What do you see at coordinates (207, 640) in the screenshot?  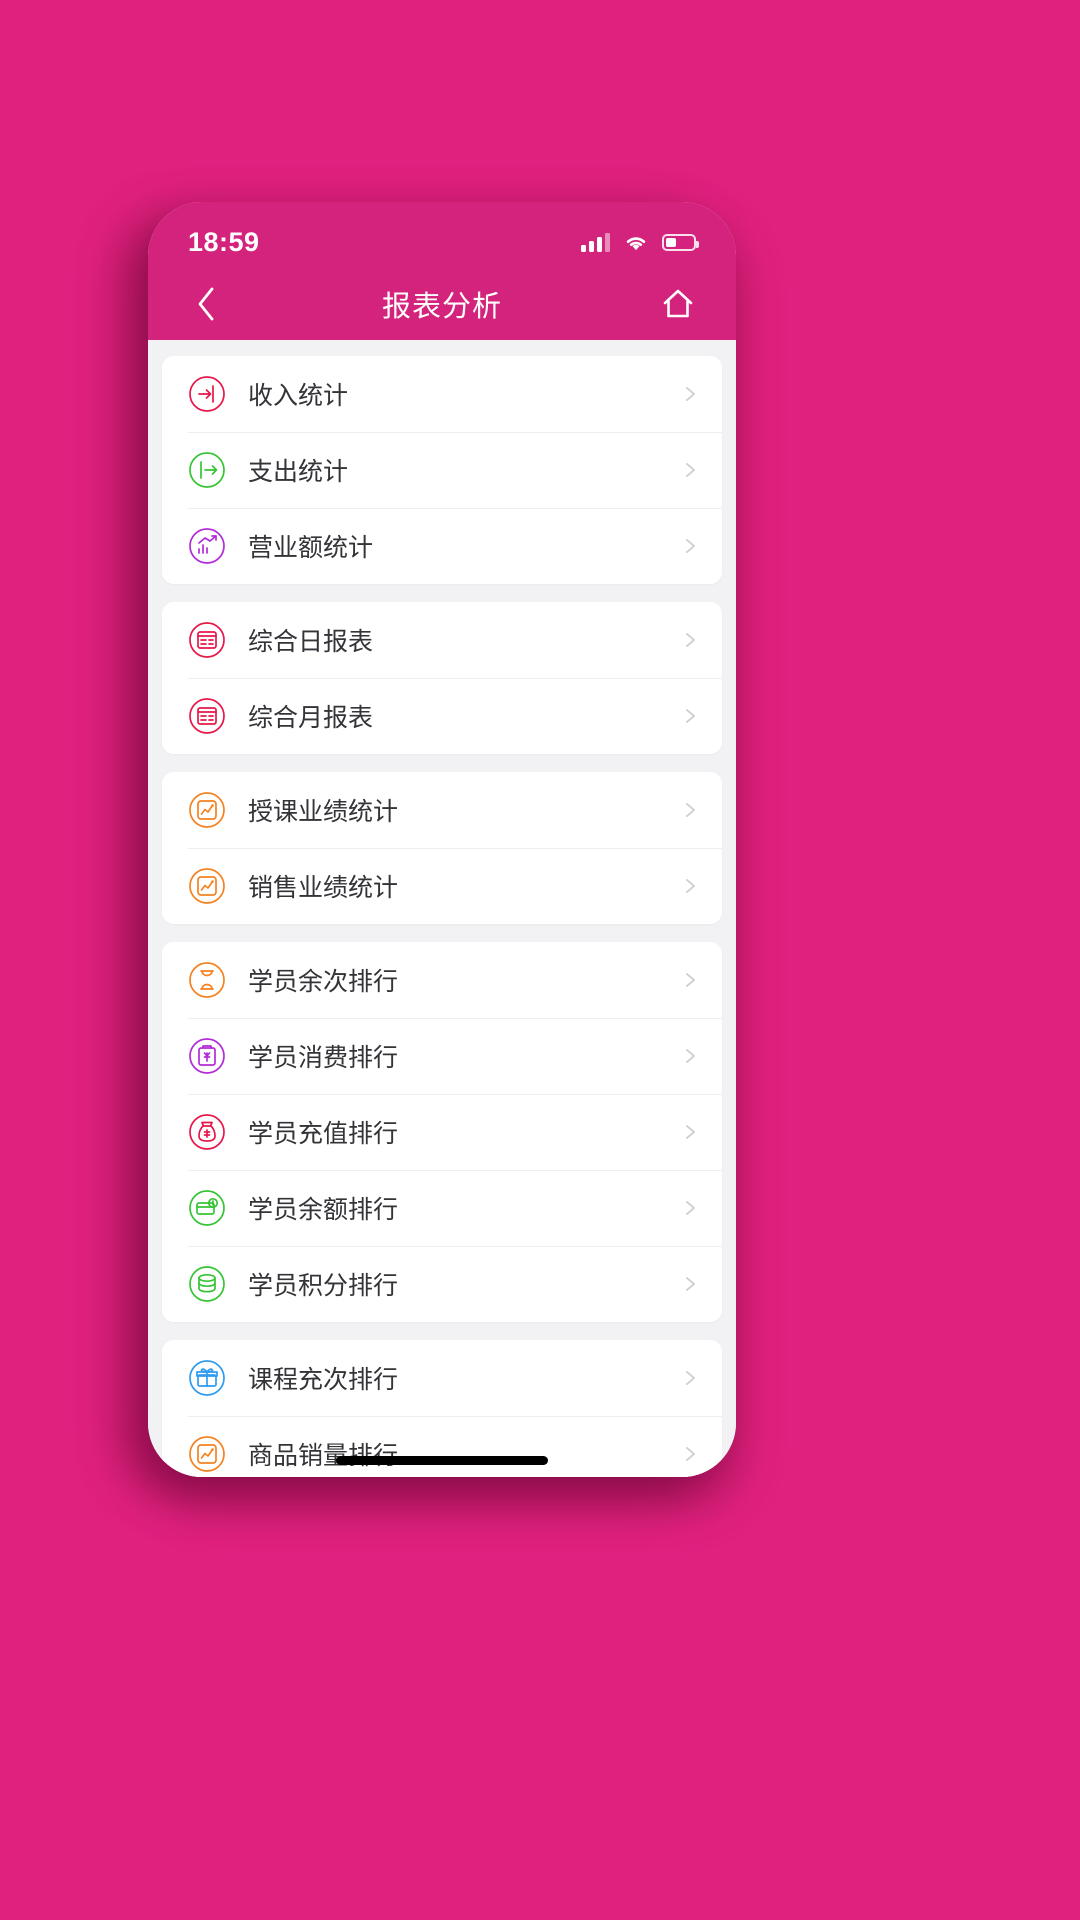 I see `daily-report-icon` at bounding box center [207, 640].